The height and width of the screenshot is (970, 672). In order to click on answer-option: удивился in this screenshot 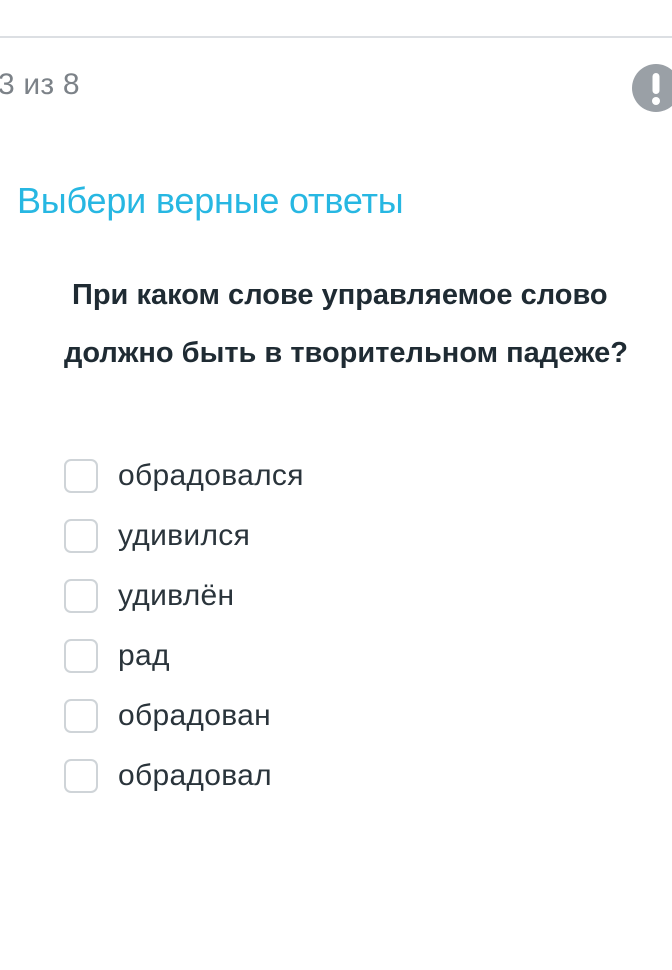, I will do `click(184, 536)`.